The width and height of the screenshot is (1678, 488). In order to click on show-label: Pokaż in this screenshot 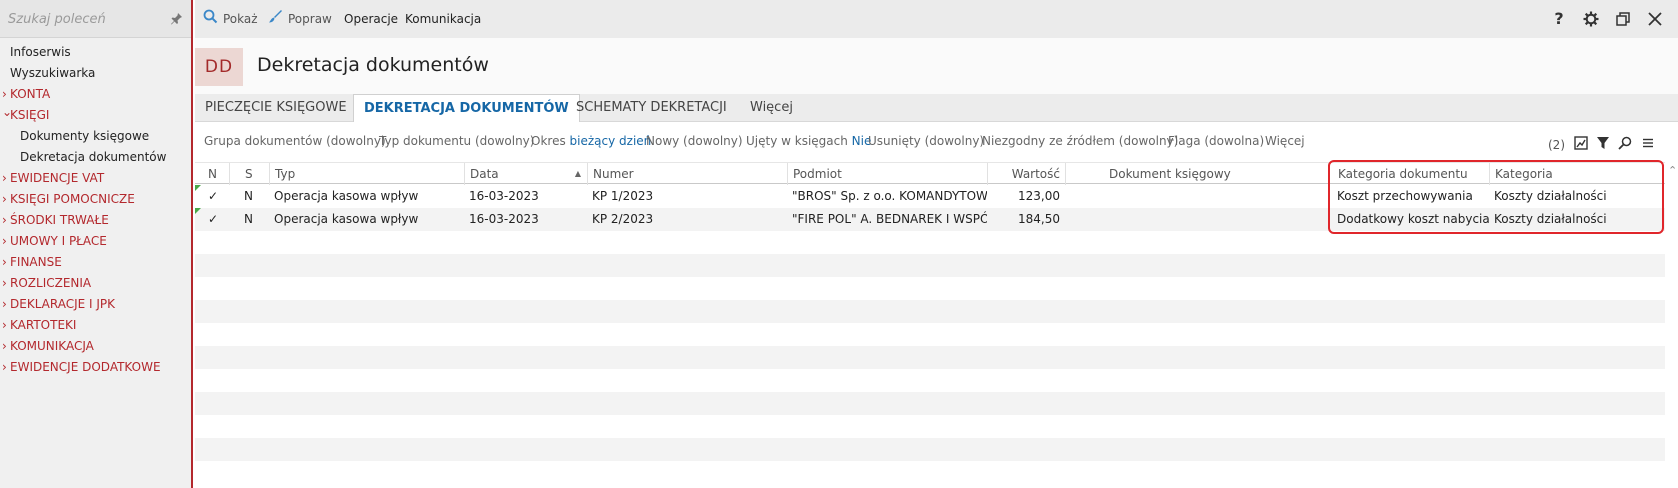, I will do `click(240, 19)`.